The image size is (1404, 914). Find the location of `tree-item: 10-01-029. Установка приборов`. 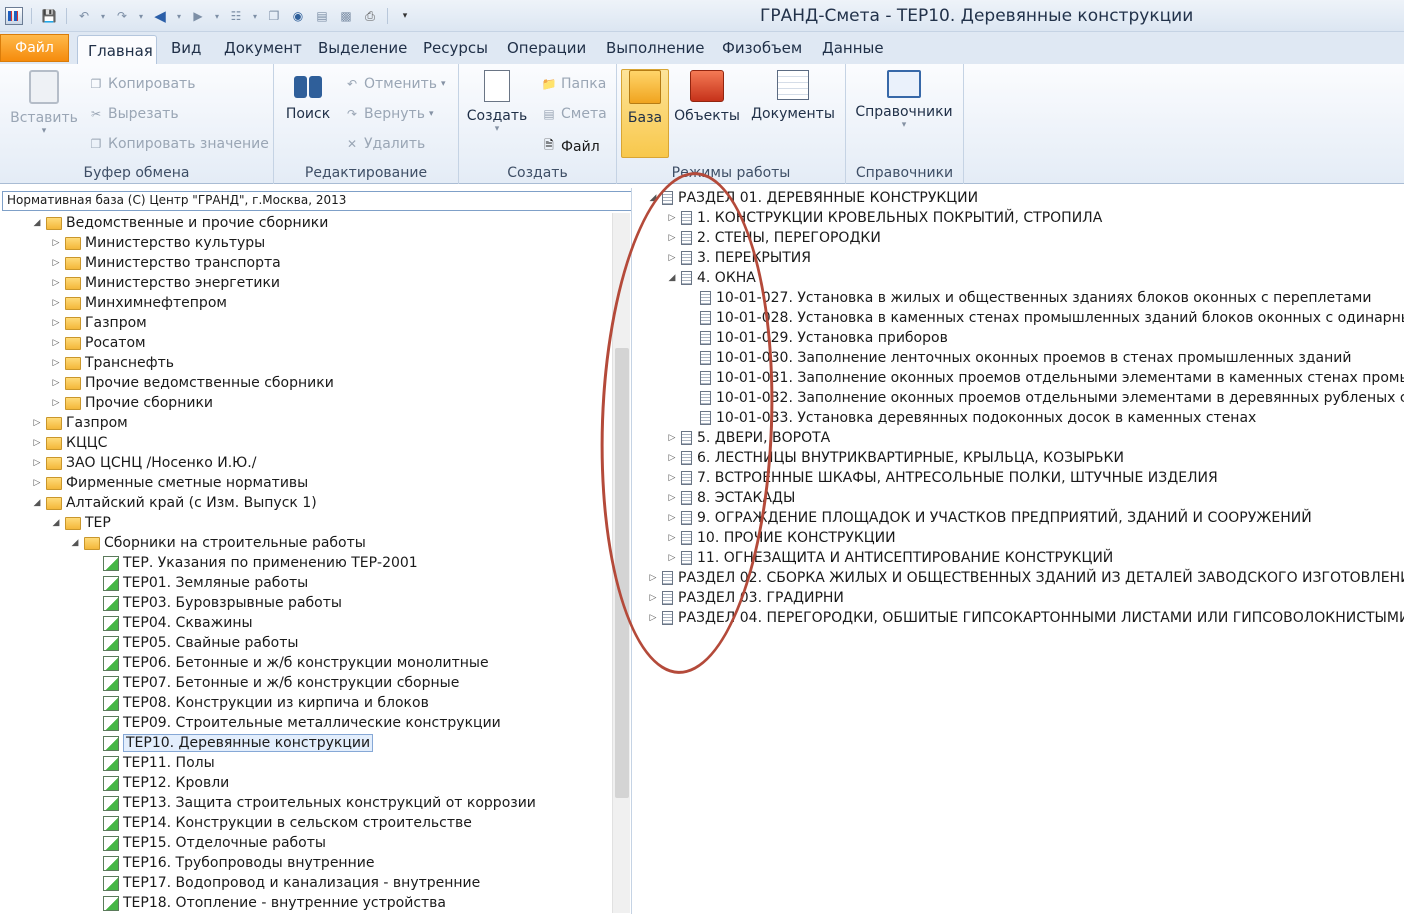

tree-item: 10-01-029. Установка приборов is located at coordinates (816, 338).